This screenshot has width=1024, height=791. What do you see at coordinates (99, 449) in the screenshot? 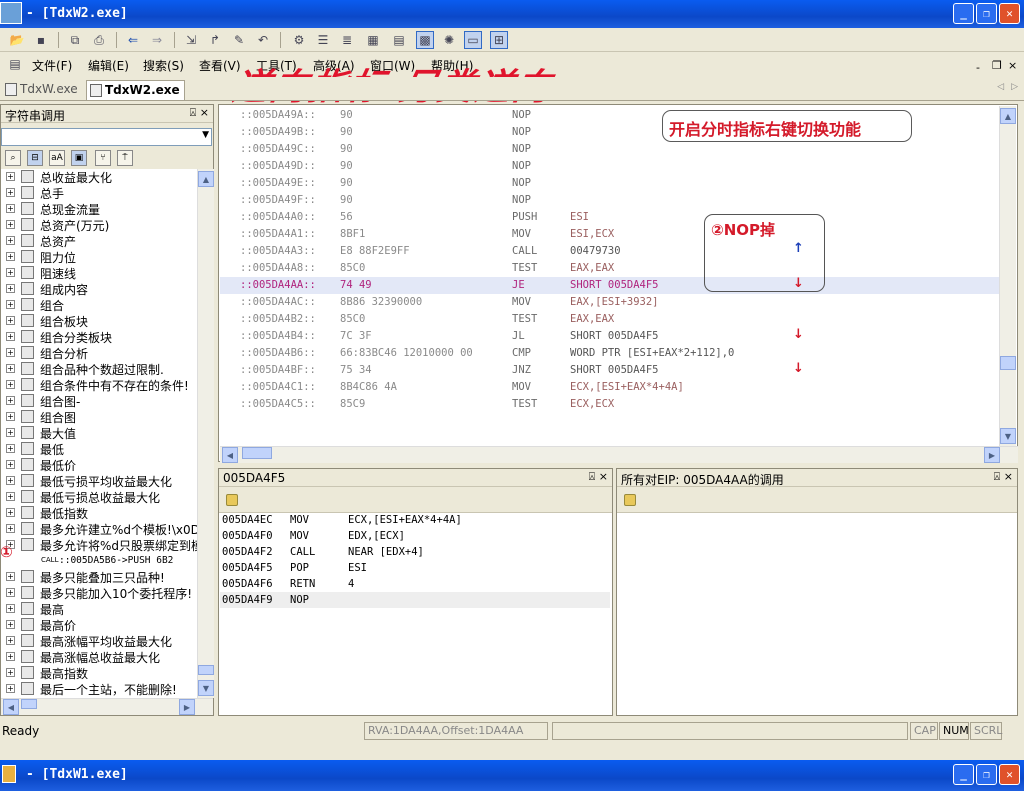
I see `string-list-item: + 最低` at bounding box center [99, 449].